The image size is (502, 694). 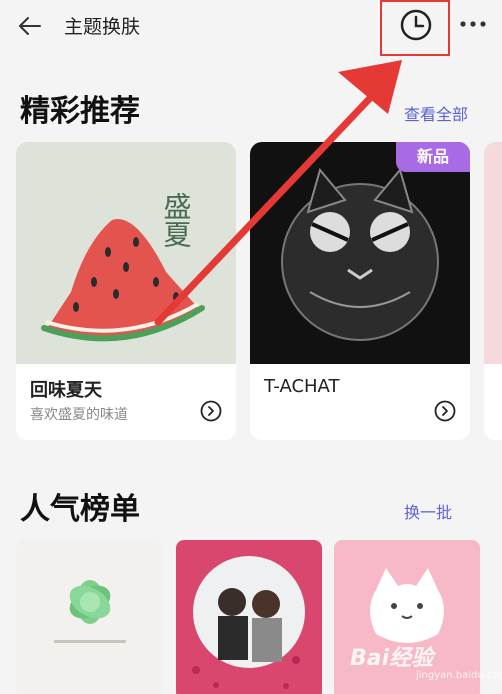 I want to click on succulent-image, so click(x=90, y=611).